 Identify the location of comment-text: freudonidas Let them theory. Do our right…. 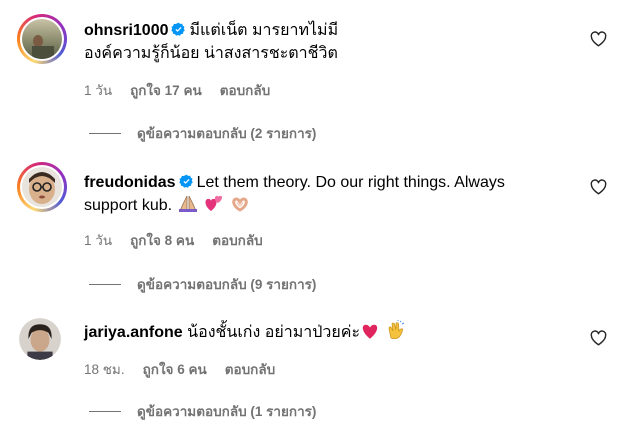
(323, 194).